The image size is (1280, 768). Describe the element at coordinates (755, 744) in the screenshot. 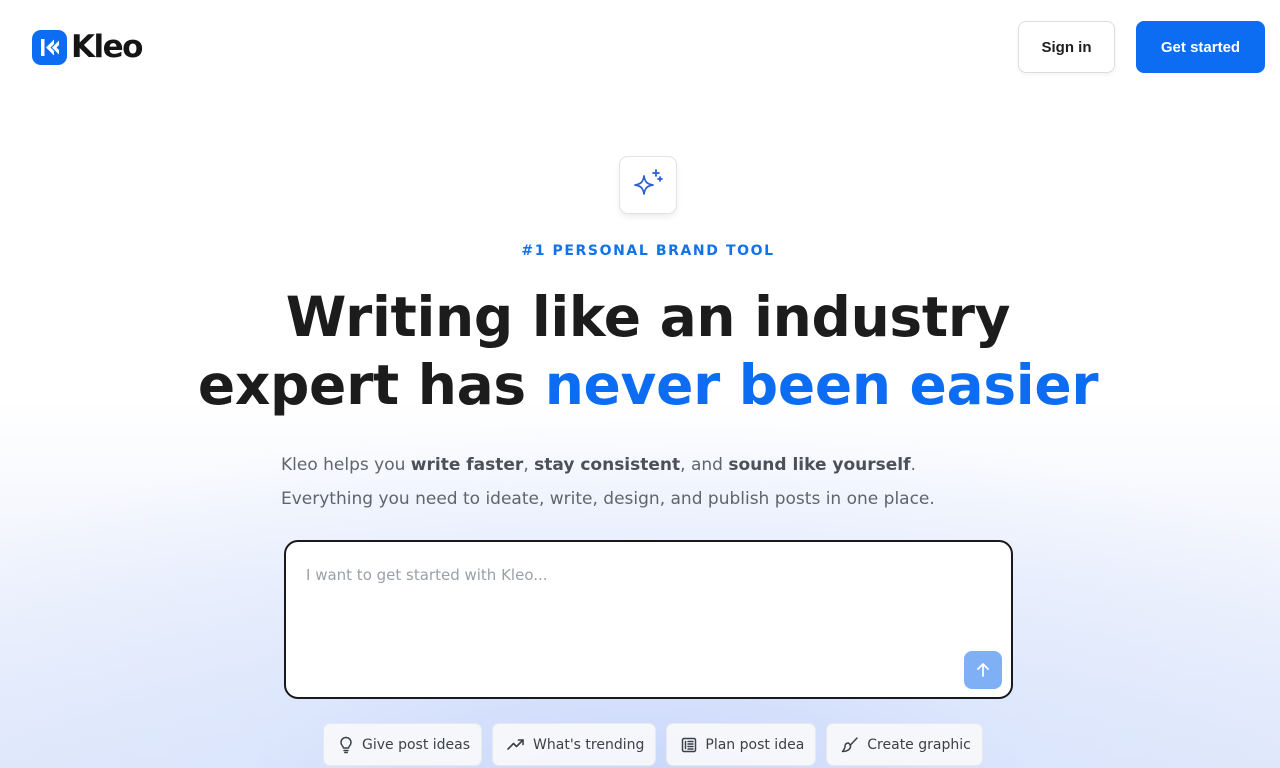

I see `chip-label: Plan post idea` at that location.